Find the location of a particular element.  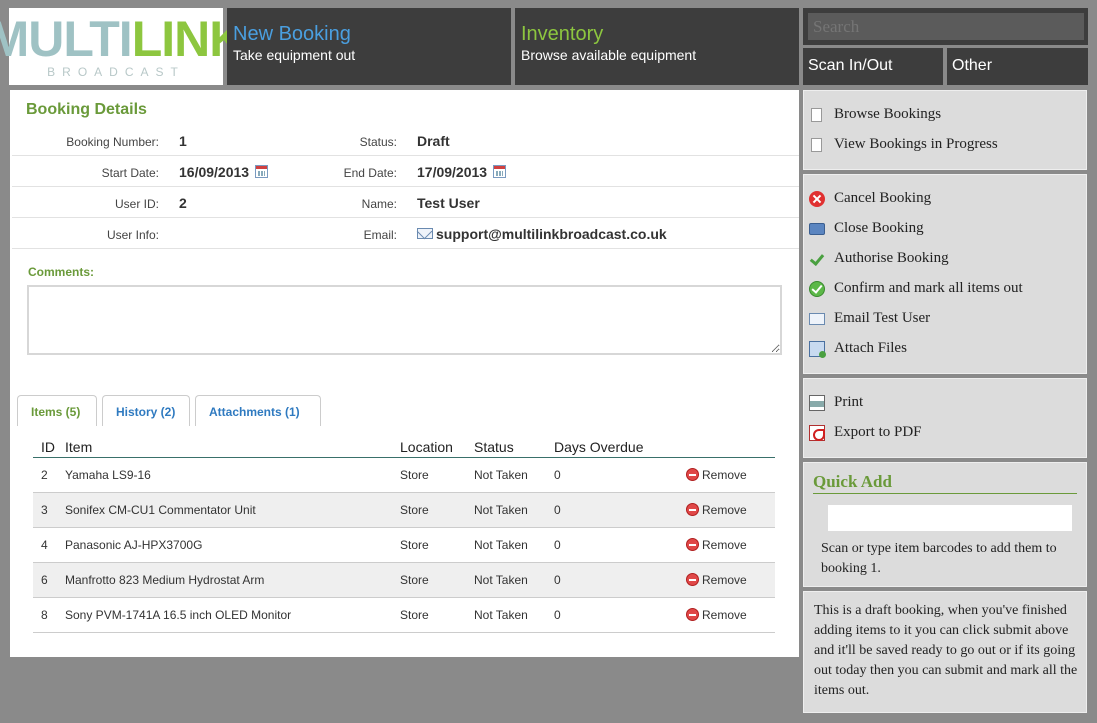

email-user-label: Email Test User is located at coordinates (882, 318).